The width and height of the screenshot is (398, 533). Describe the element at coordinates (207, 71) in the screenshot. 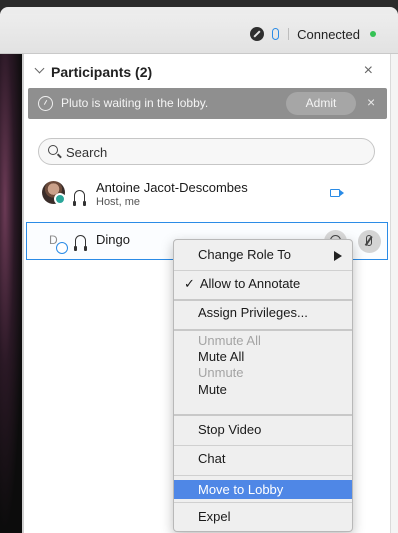

I see `panel-header: Participants (2) ×` at that location.